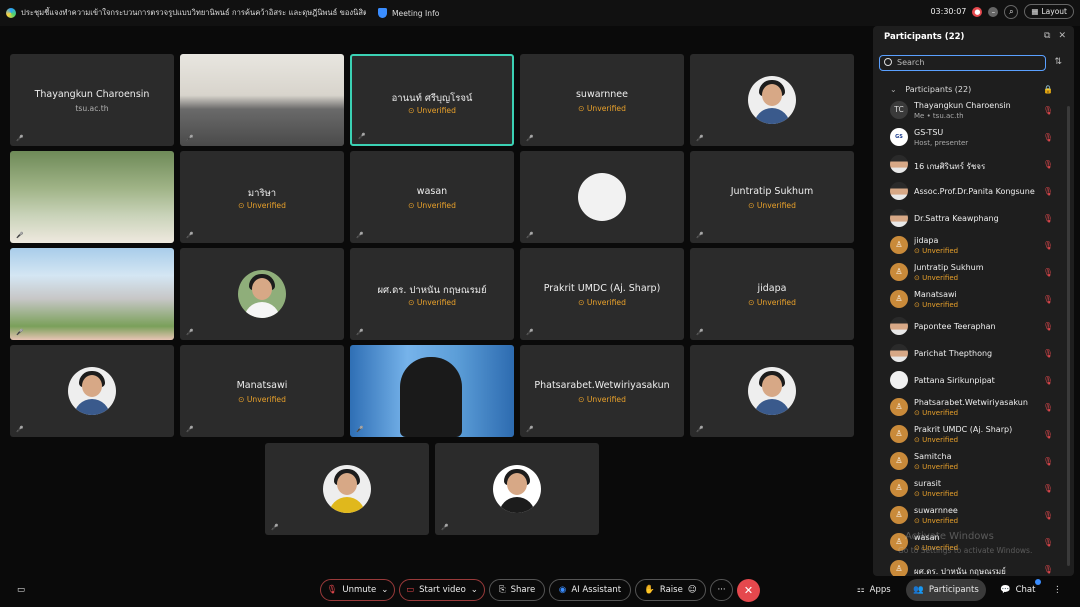 The width and height of the screenshot is (1080, 607). What do you see at coordinates (955, 326) in the screenshot?
I see `participant-name: Papontee Teeraphan` at bounding box center [955, 326].